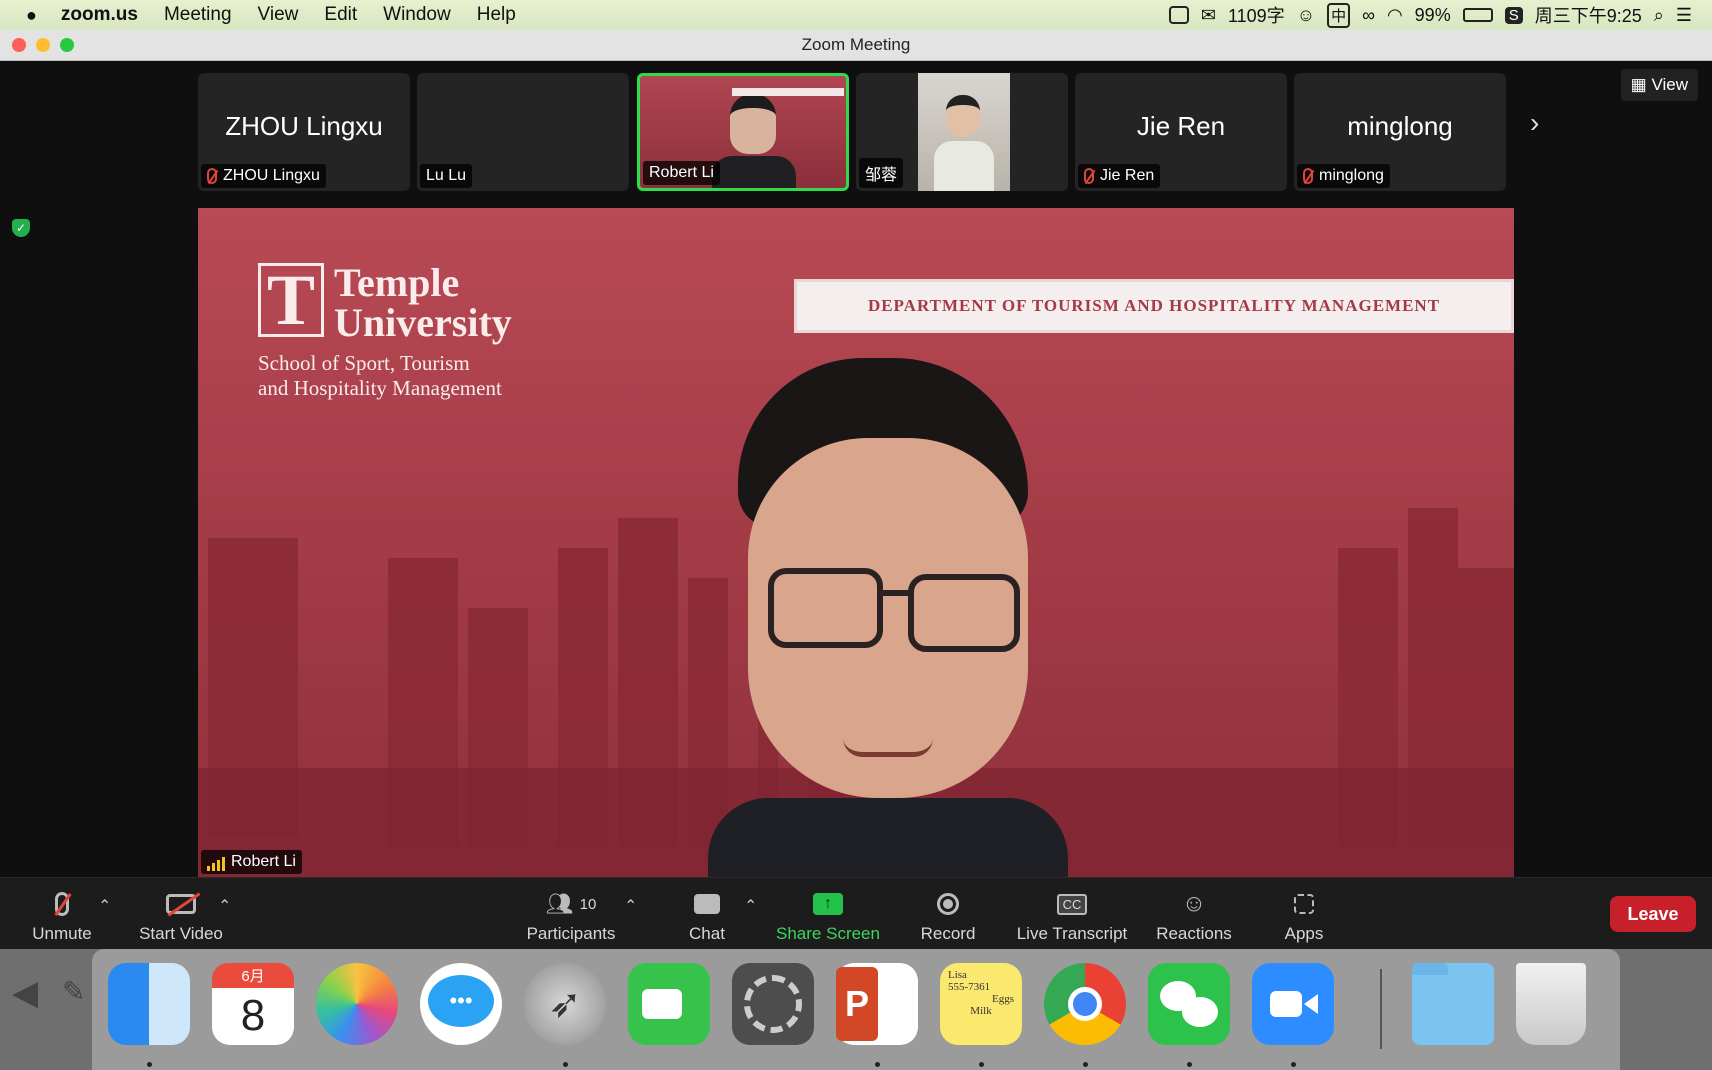 This screenshot has width=1712, height=1070. Describe the element at coordinates (1653, 914) in the screenshot. I see `leave-meeting-button: Leave` at that location.